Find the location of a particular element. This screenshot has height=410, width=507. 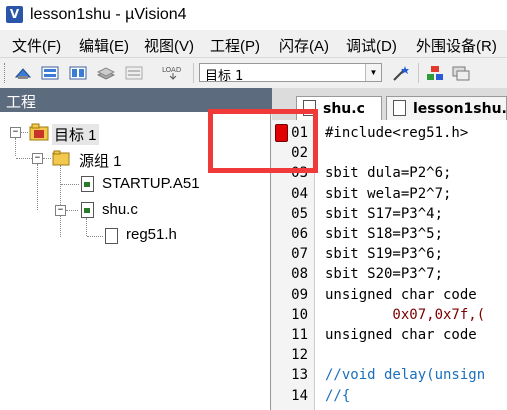

map-file-icon is located at coordinates (399, 108).